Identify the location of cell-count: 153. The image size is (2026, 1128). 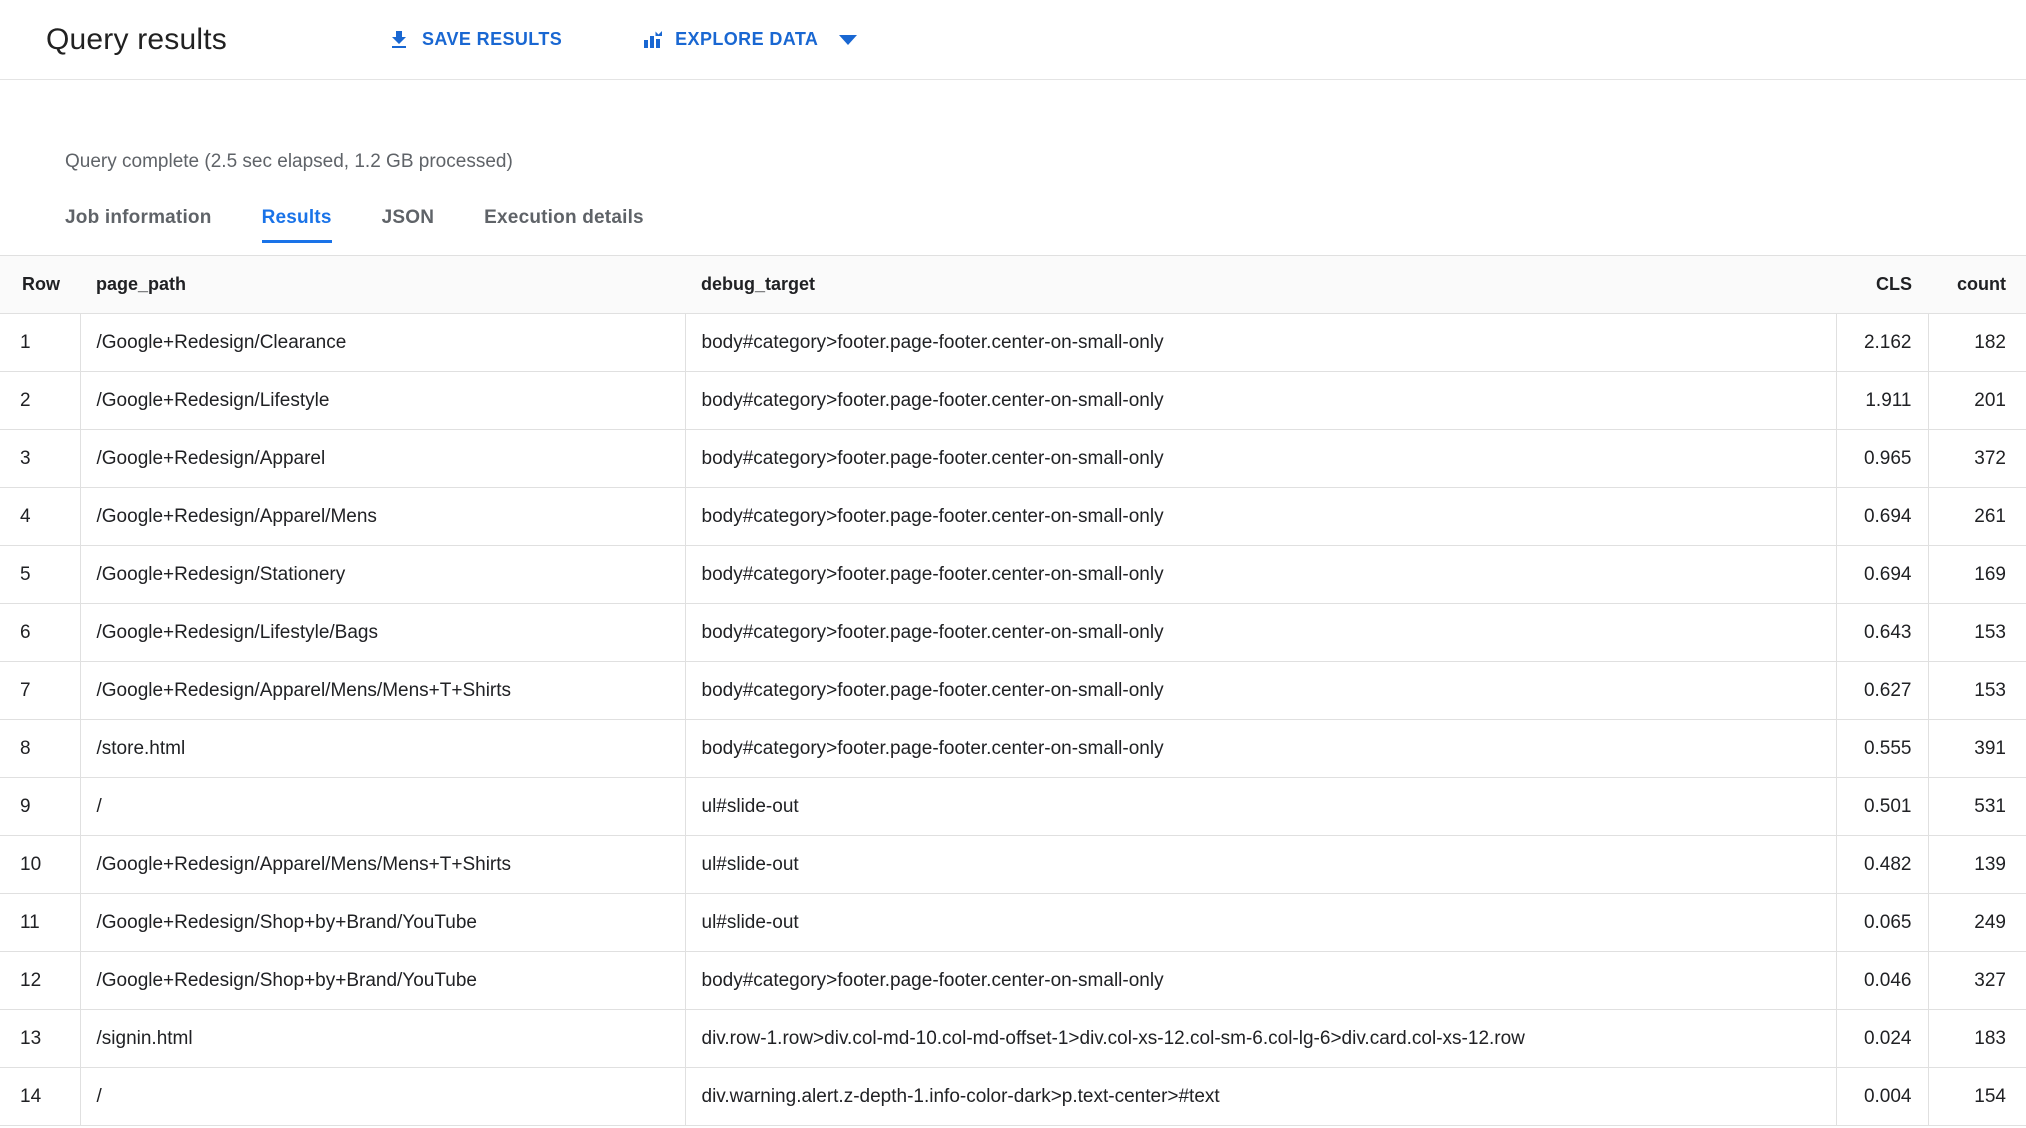
(1977, 632).